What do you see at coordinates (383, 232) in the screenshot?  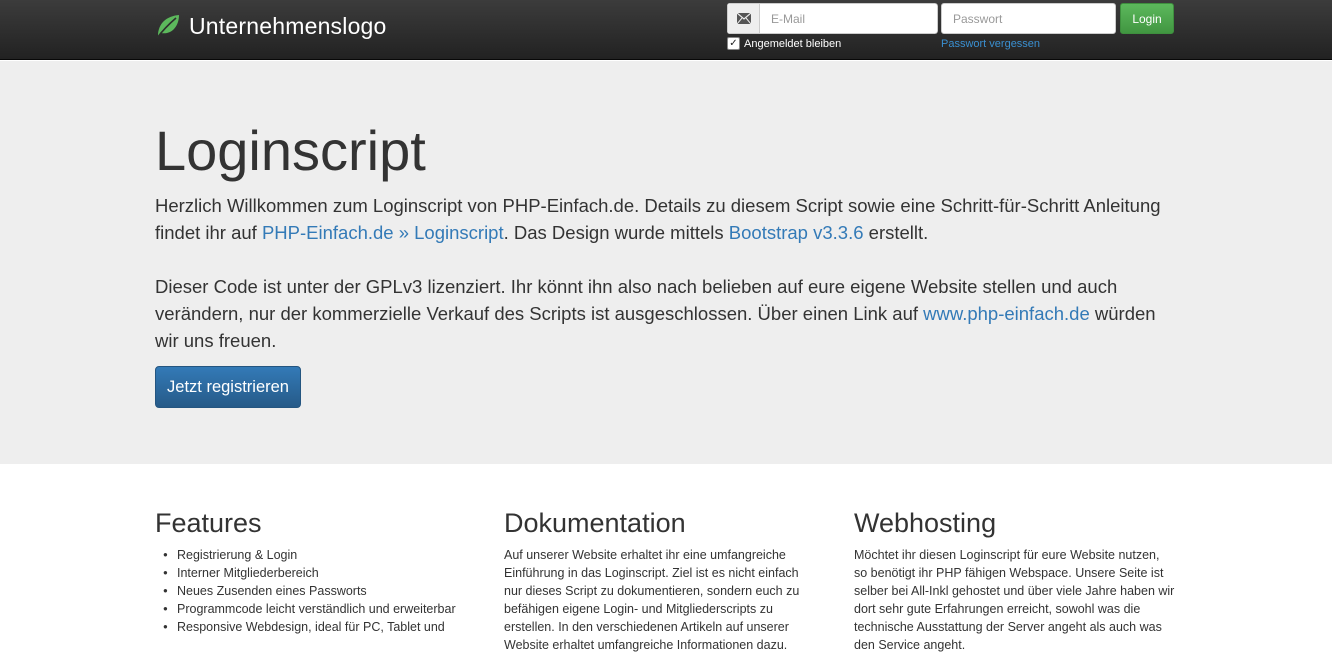 I see `php-einfach-loginscript-link: PHP-Einfach.de » Loginscript` at bounding box center [383, 232].